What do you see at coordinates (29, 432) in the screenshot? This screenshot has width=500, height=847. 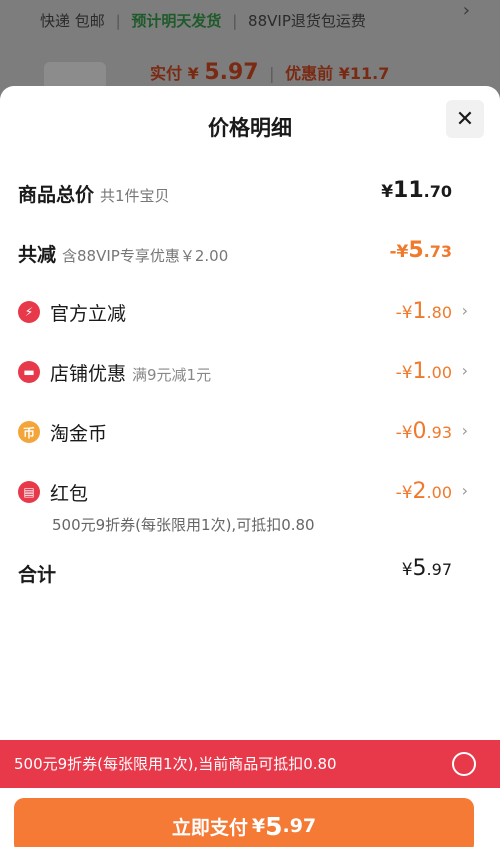 I see `gold-coin-icon: 币` at bounding box center [29, 432].